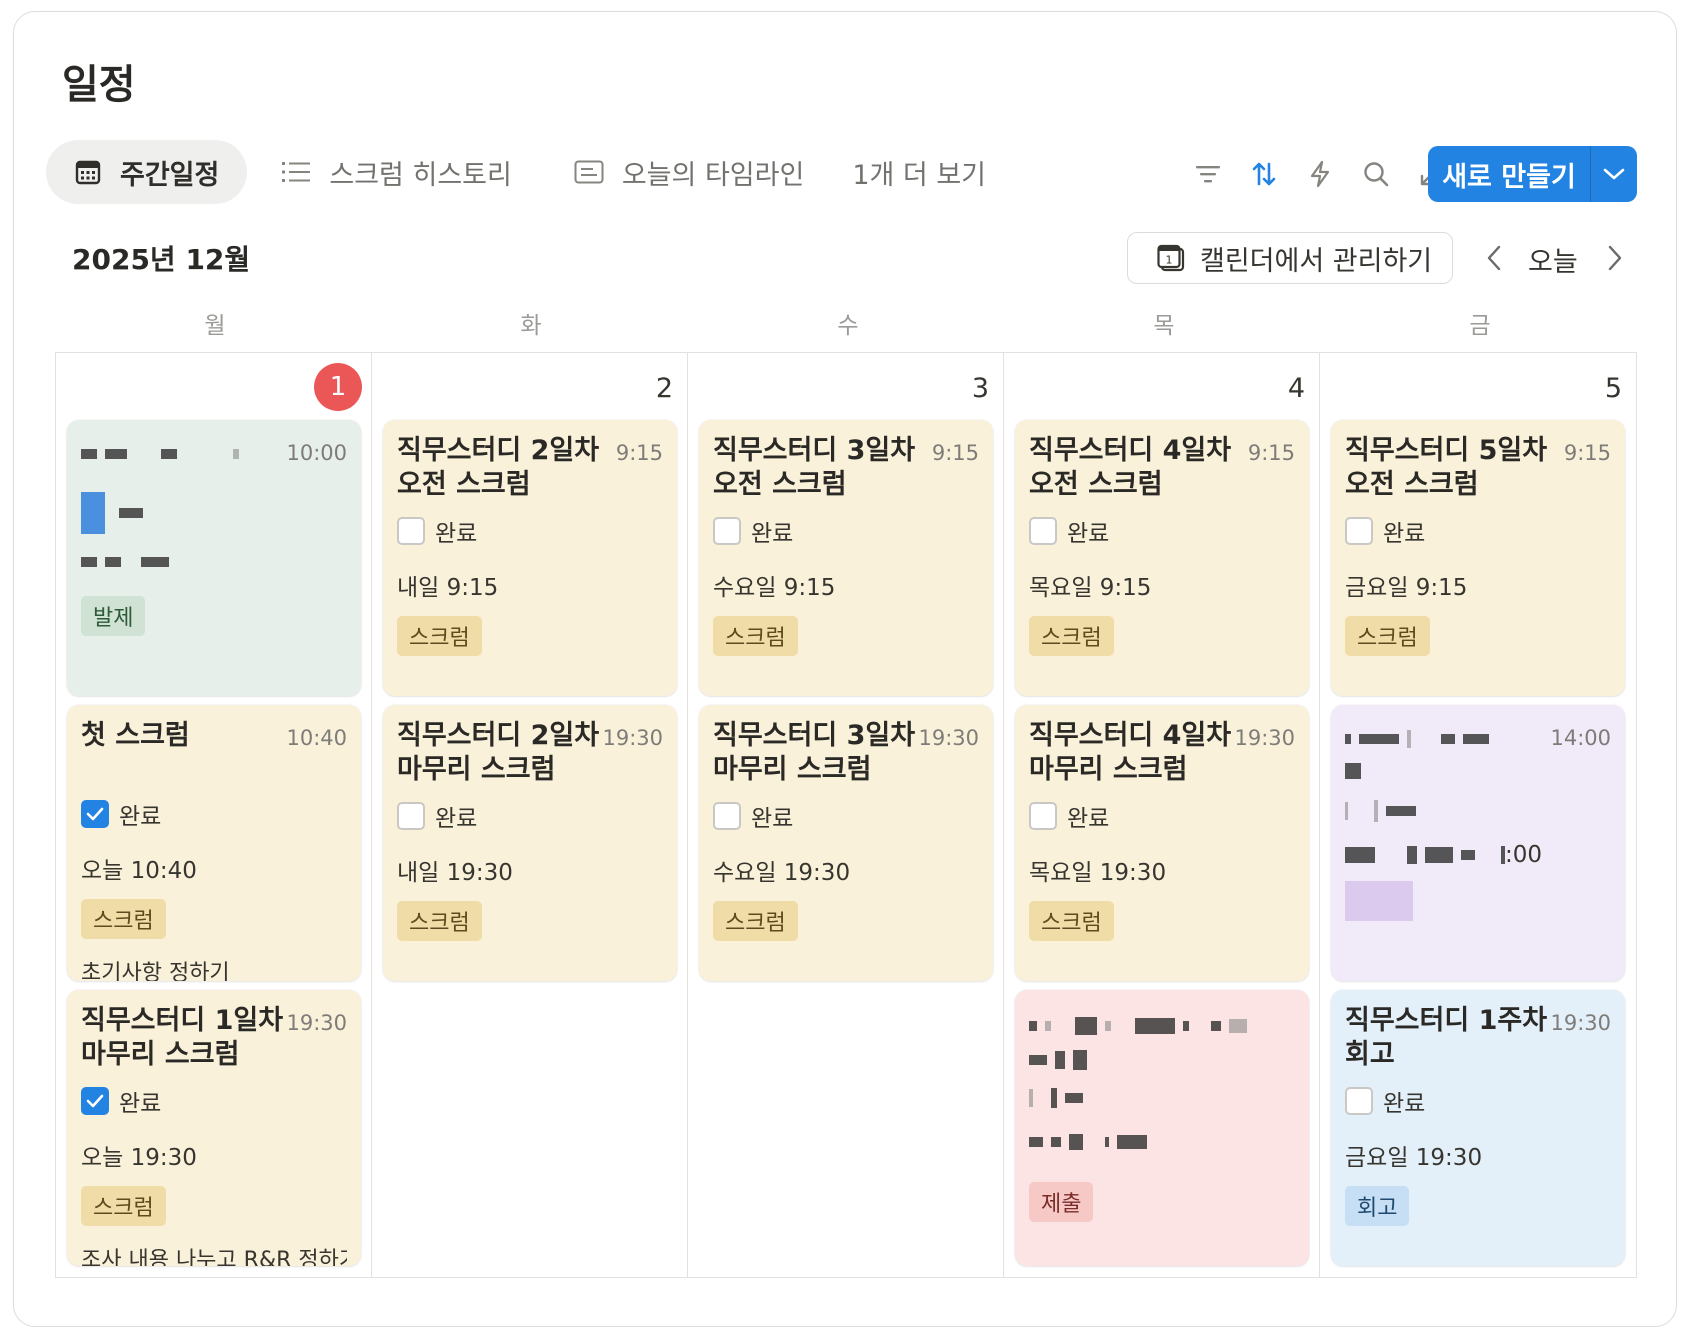 This screenshot has width=1690, height=1340. Describe the element at coordinates (530, 843) in the screenshot. I see `event-card: 직무스터디 2일차 마무리 스크럼 19:30 완료 내일 19:30 스크럼` at that location.